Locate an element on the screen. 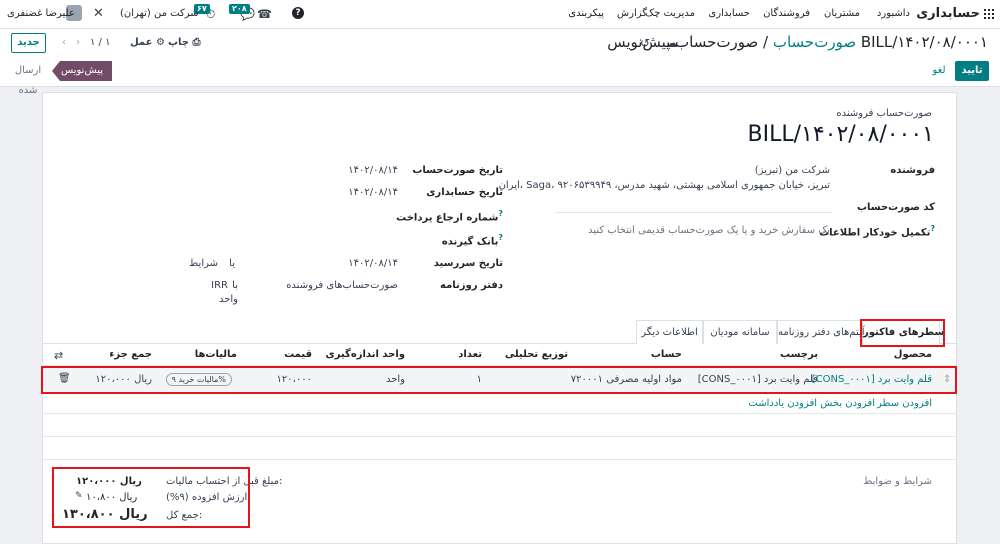 The width and height of the screenshot is (1000, 544). menu-customers: مشتریان is located at coordinates (842, 13).